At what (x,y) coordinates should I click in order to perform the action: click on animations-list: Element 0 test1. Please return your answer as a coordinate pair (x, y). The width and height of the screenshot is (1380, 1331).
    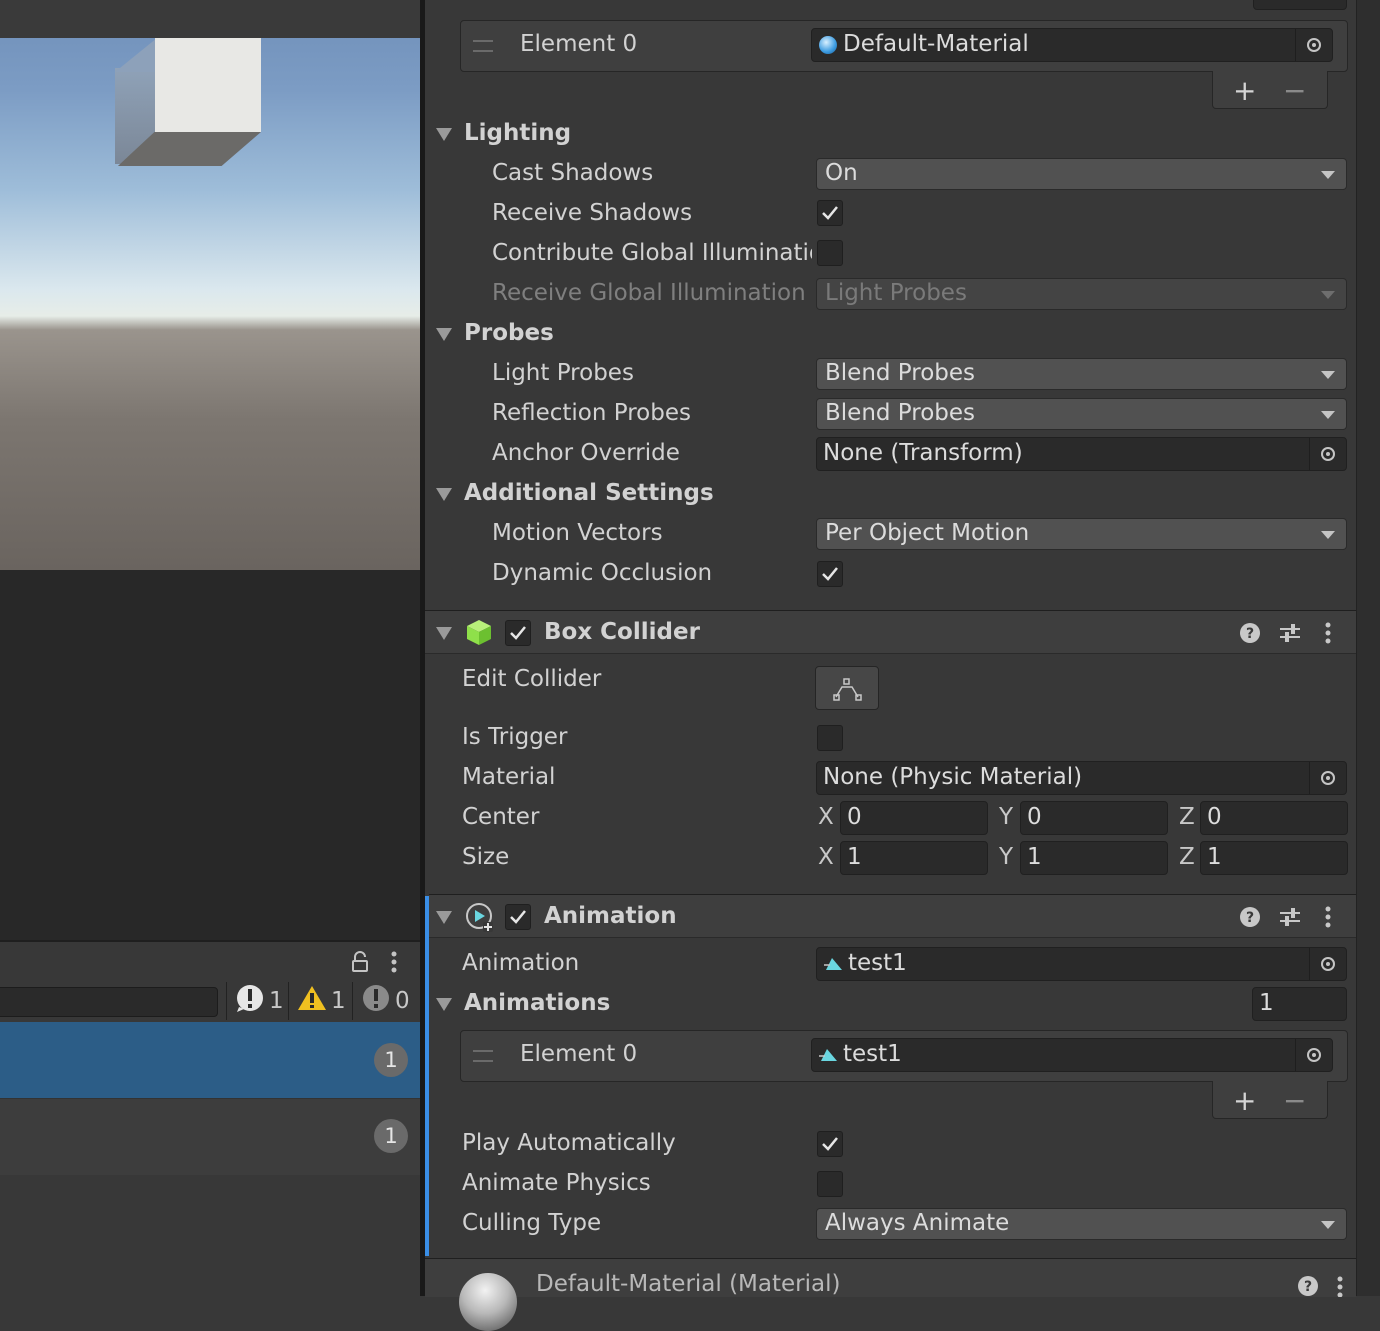
    Looking at the image, I should click on (904, 1056).